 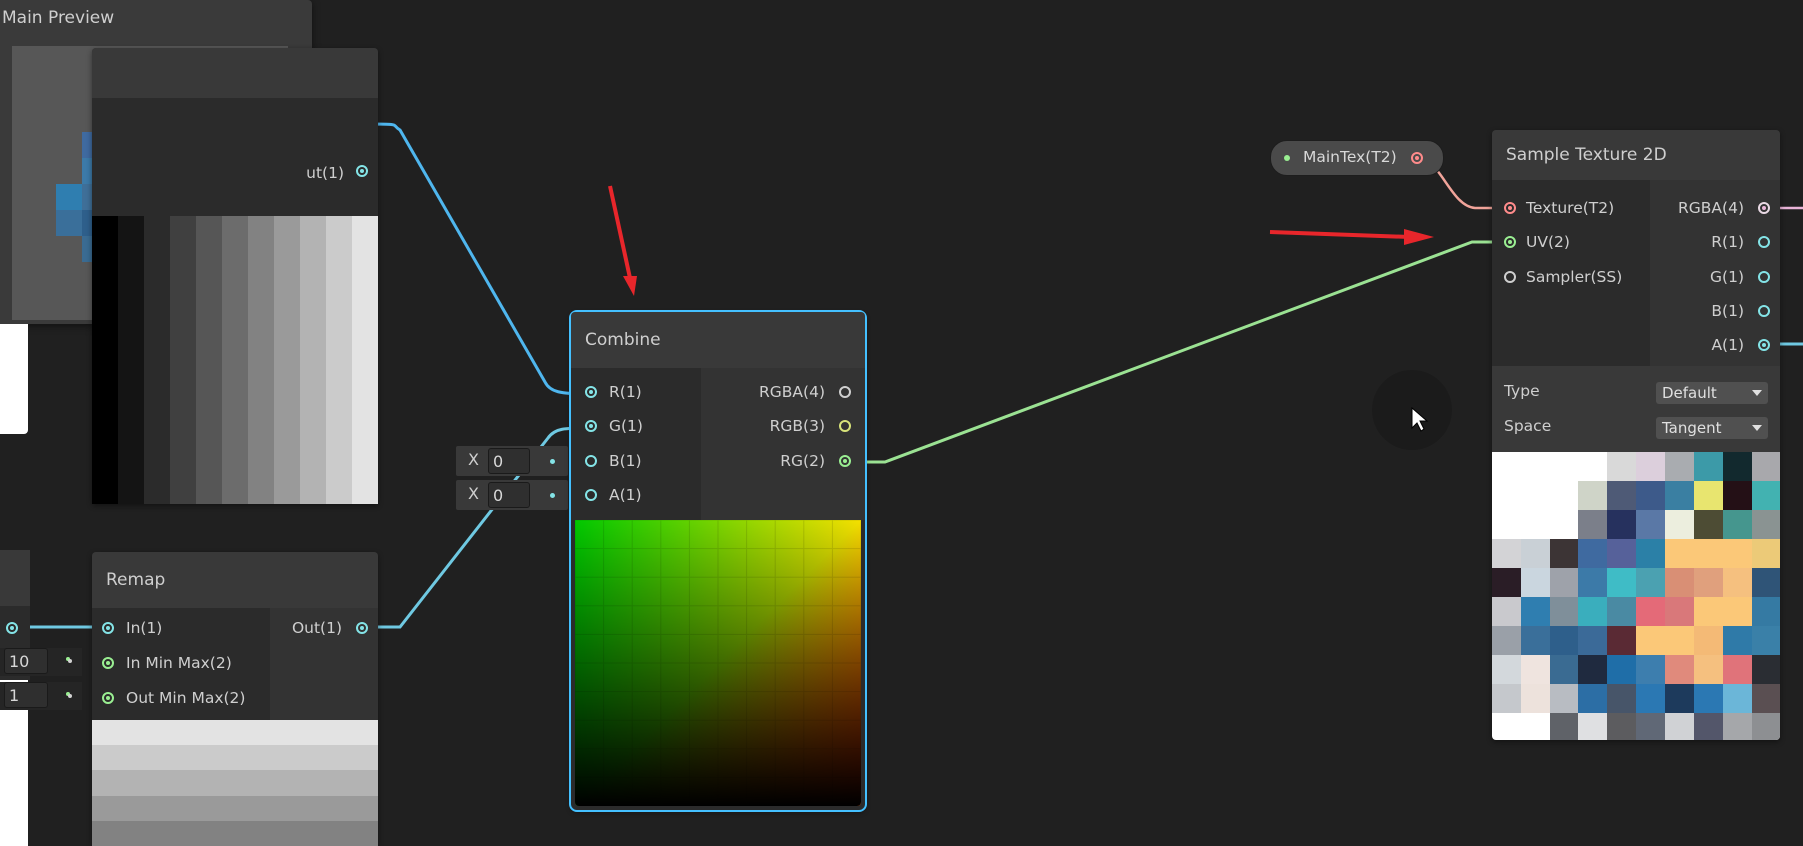 What do you see at coordinates (1727, 277) in the screenshot?
I see `sample-g-label: G(1)` at bounding box center [1727, 277].